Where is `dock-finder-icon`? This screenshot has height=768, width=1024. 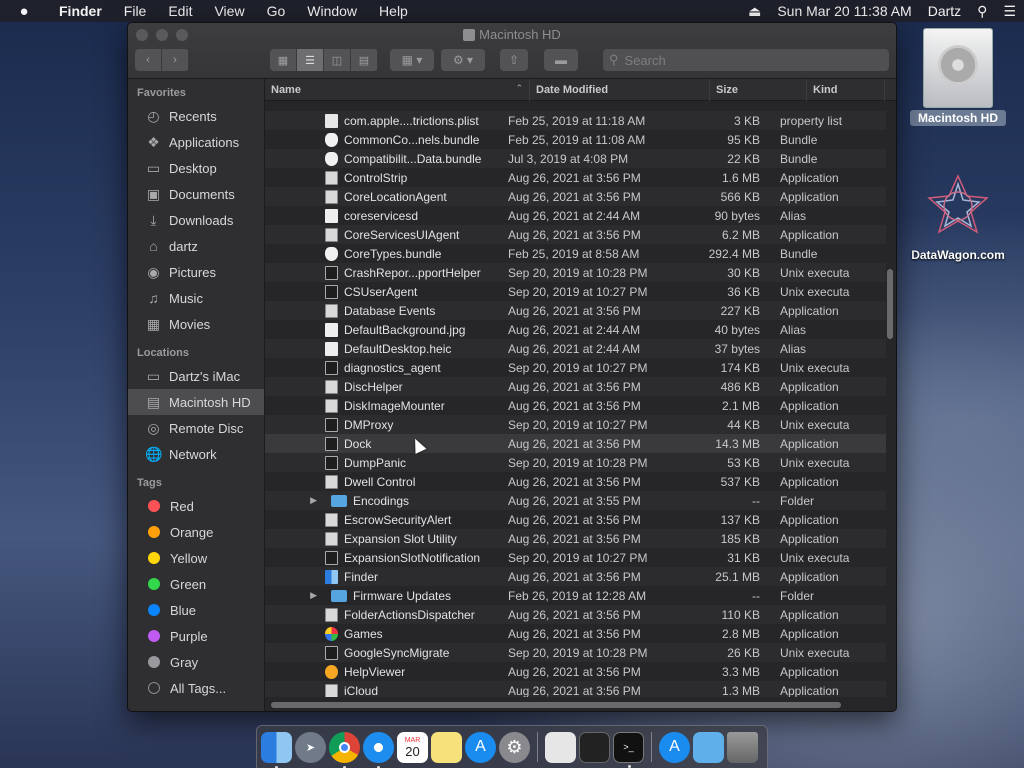 dock-finder-icon is located at coordinates (276, 749).